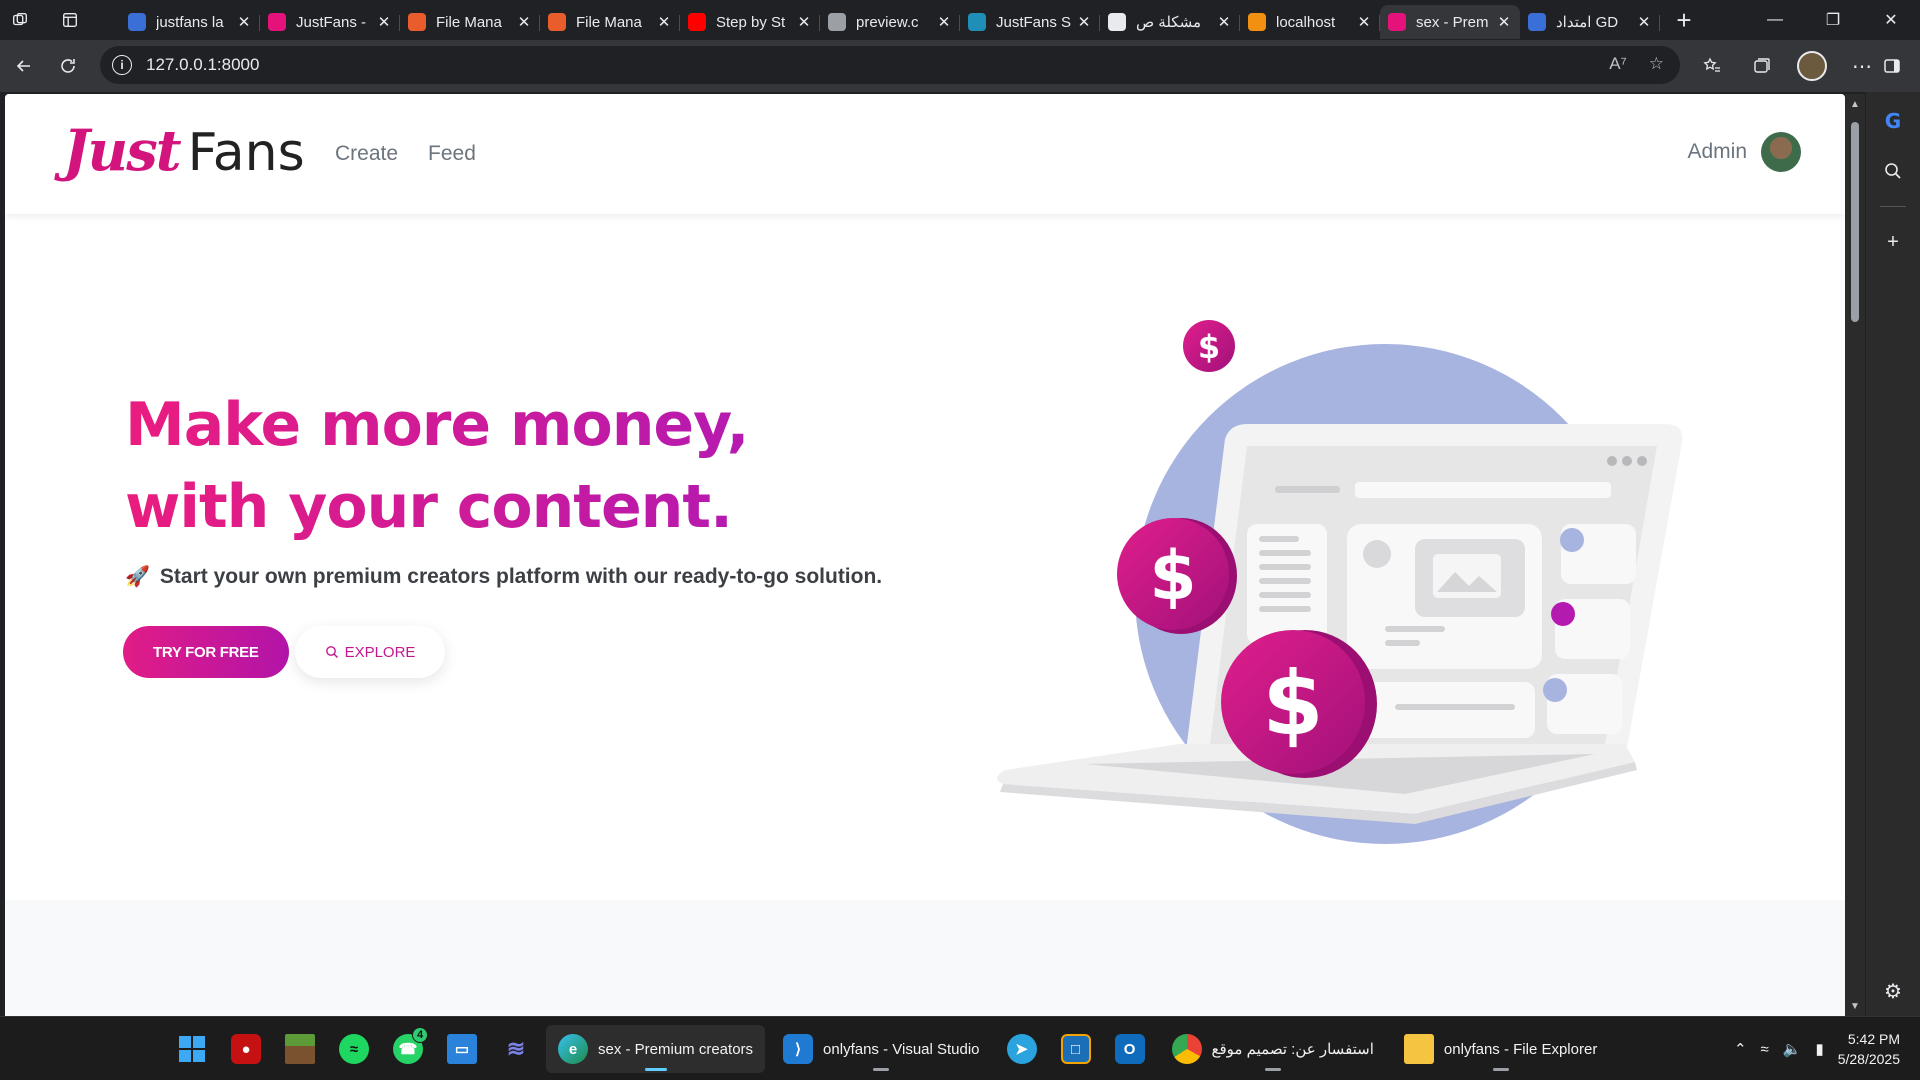 Image resolution: width=1920 pixels, height=1080 pixels. What do you see at coordinates (370, 652) in the screenshot?
I see `explore-button: EXPLORE` at bounding box center [370, 652].